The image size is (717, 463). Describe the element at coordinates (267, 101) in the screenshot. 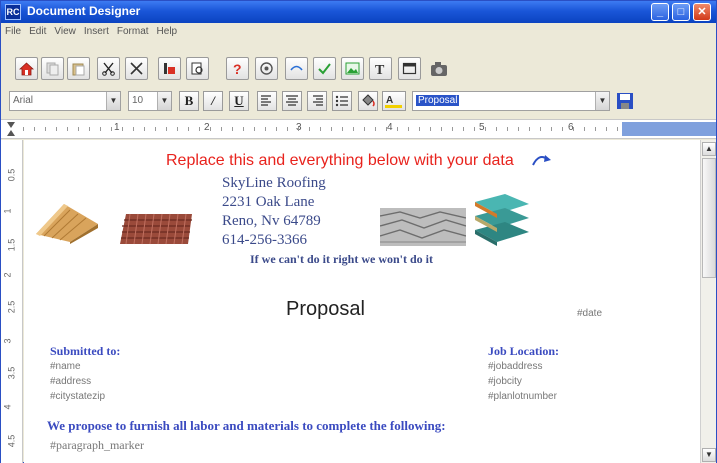

I see `align-left-button` at that location.